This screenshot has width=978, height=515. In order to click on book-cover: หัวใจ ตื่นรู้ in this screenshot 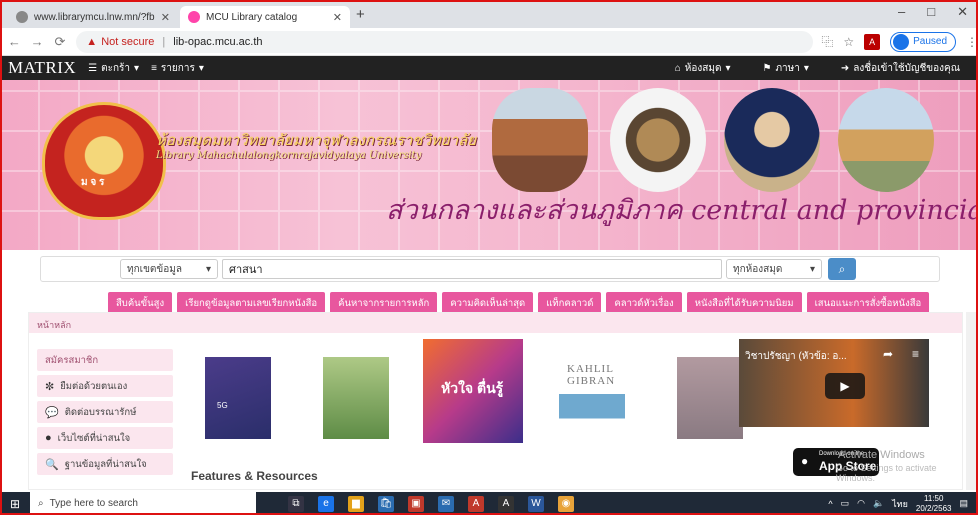, I will do `click(470, 394)`.